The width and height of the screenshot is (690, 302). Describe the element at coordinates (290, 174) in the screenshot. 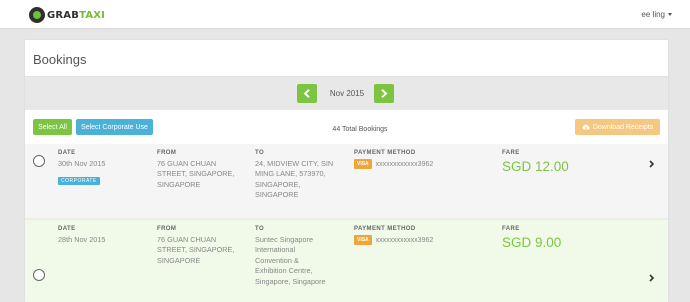

I see `to-line: MING LANE, 573970,` at that location.